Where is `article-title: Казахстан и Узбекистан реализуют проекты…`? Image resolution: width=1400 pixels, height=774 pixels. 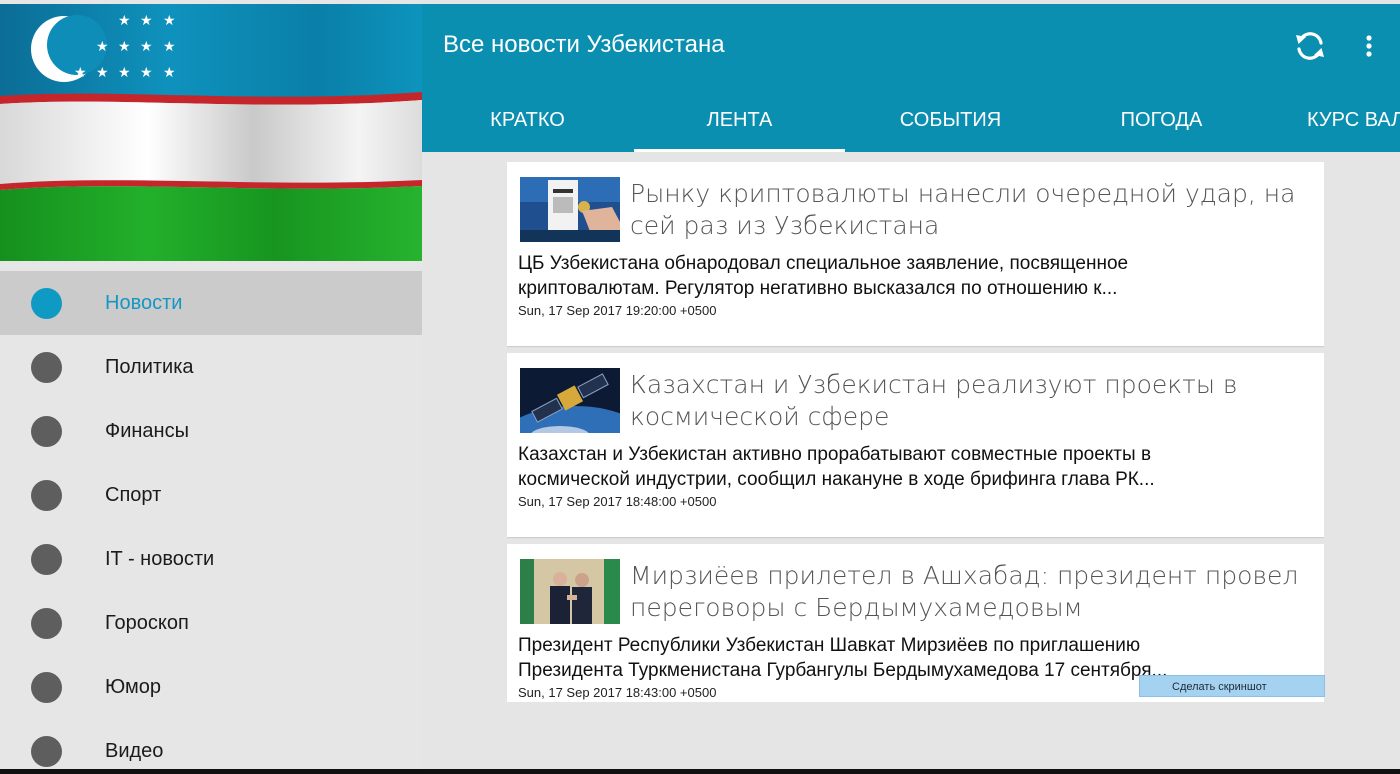
article-title: Казахстан и Узбекистан реализуют проекты… is located at coordinates (934, 400).